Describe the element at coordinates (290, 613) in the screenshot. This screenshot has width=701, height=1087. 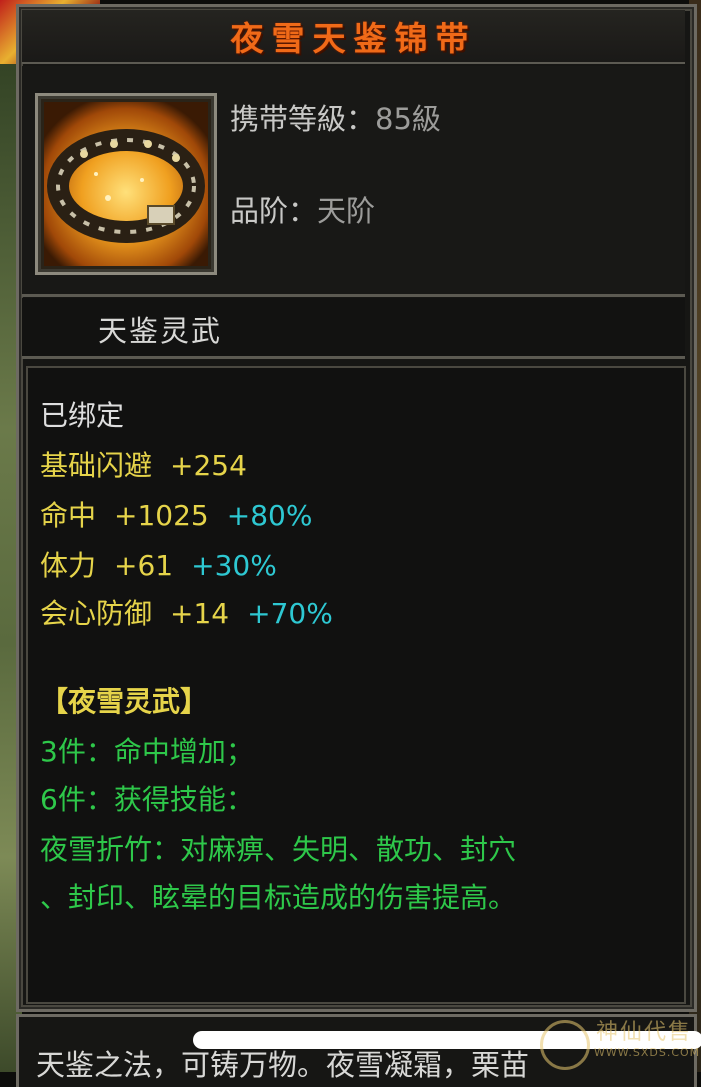
I see `stat-bonus: +70%` at that location.